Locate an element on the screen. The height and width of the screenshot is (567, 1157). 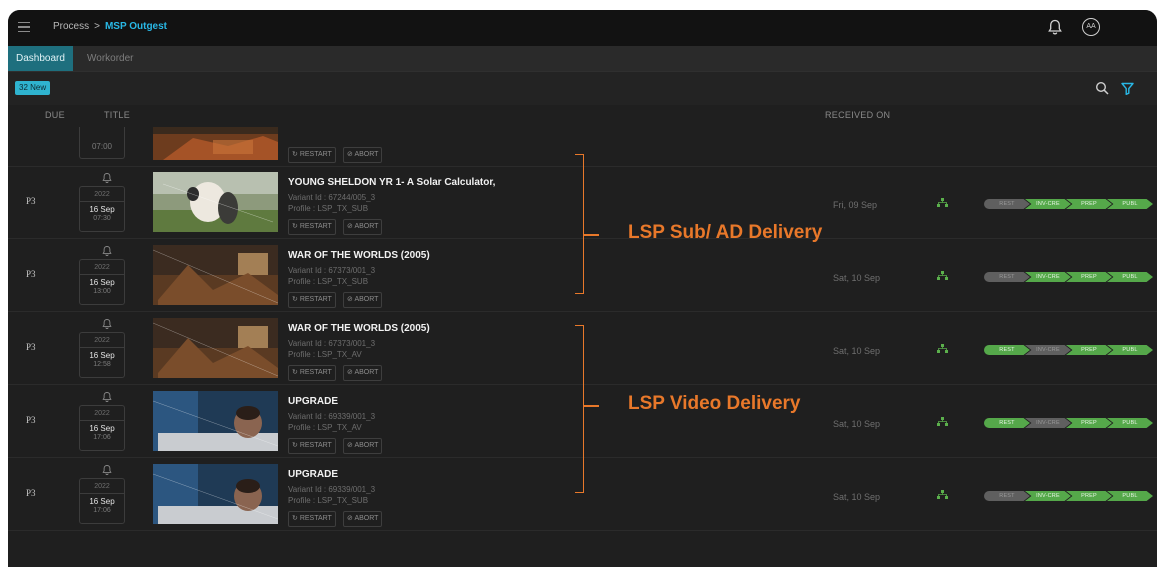
column-received-on: RECEIVED ON is located at coordinates (857, 115).